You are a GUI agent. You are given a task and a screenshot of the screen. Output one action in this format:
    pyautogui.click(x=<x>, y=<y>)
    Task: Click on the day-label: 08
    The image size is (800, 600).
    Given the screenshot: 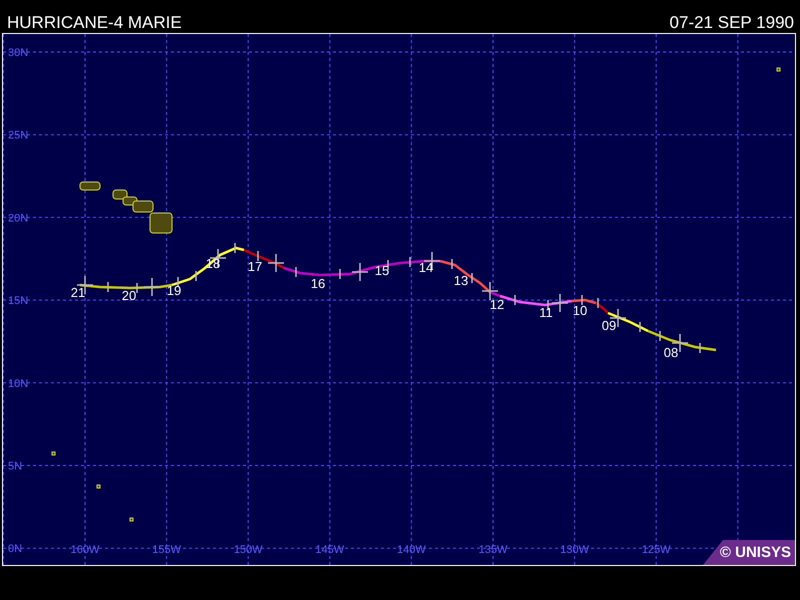 What is the action you would take?
    pyautogui.click(x=671, y=352)
    